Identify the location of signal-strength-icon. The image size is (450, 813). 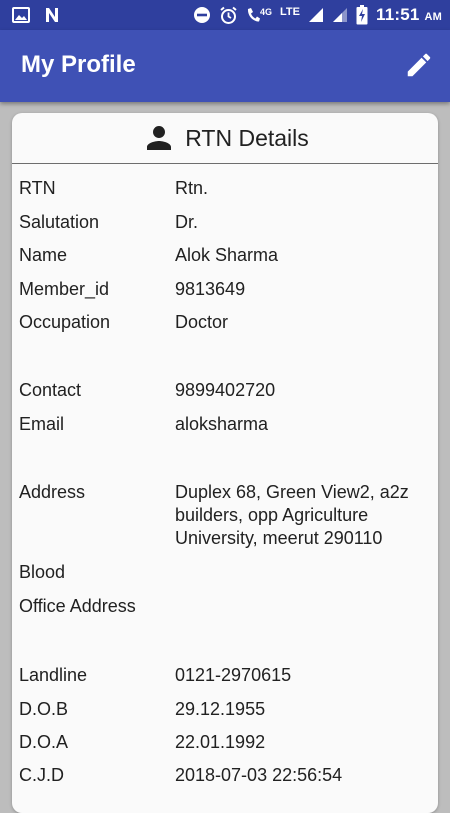
(316, 15).